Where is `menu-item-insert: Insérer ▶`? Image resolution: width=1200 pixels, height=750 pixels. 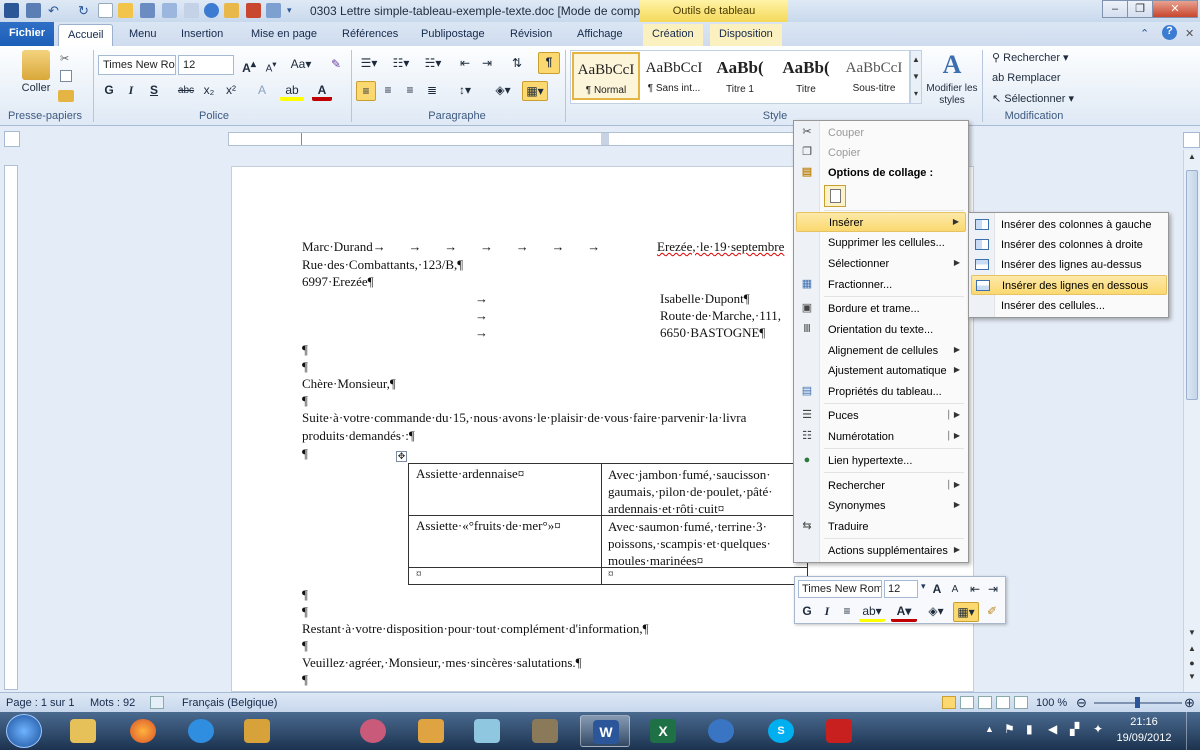
menu-item-insert: Insérer ▶ is located at coordinates (881, 222).